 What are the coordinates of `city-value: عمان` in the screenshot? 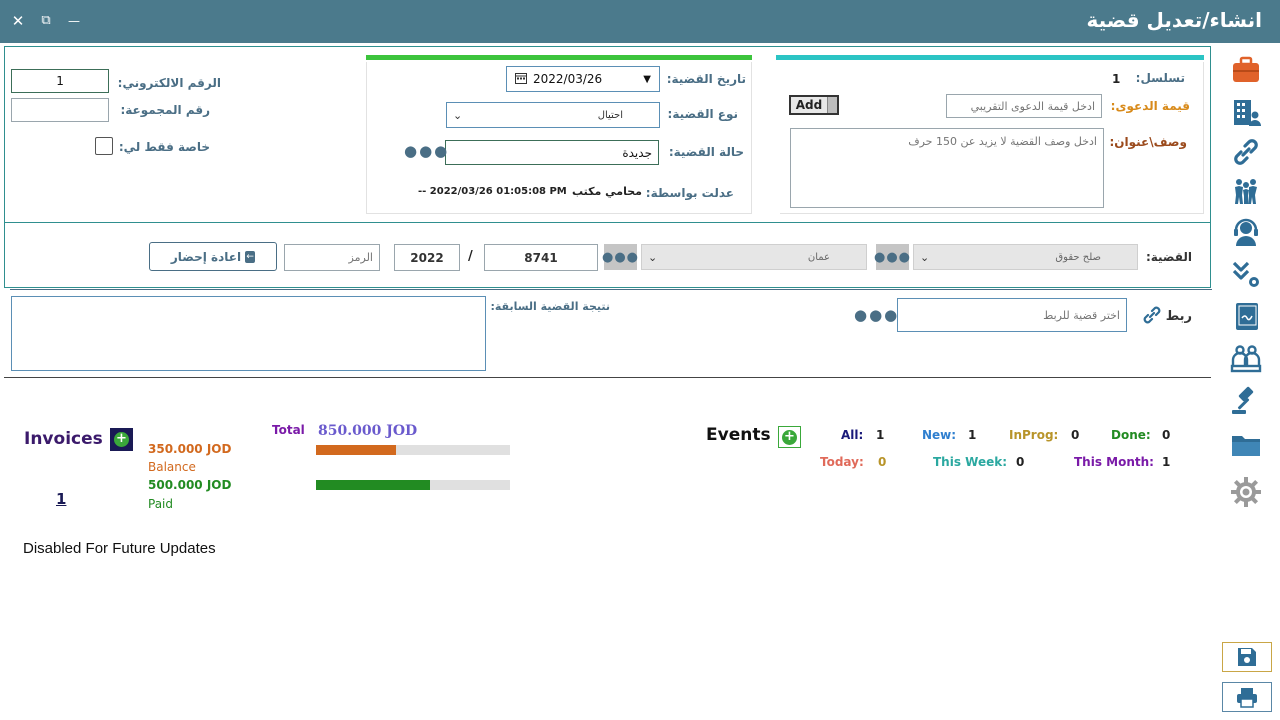 It's located at (818, 257).